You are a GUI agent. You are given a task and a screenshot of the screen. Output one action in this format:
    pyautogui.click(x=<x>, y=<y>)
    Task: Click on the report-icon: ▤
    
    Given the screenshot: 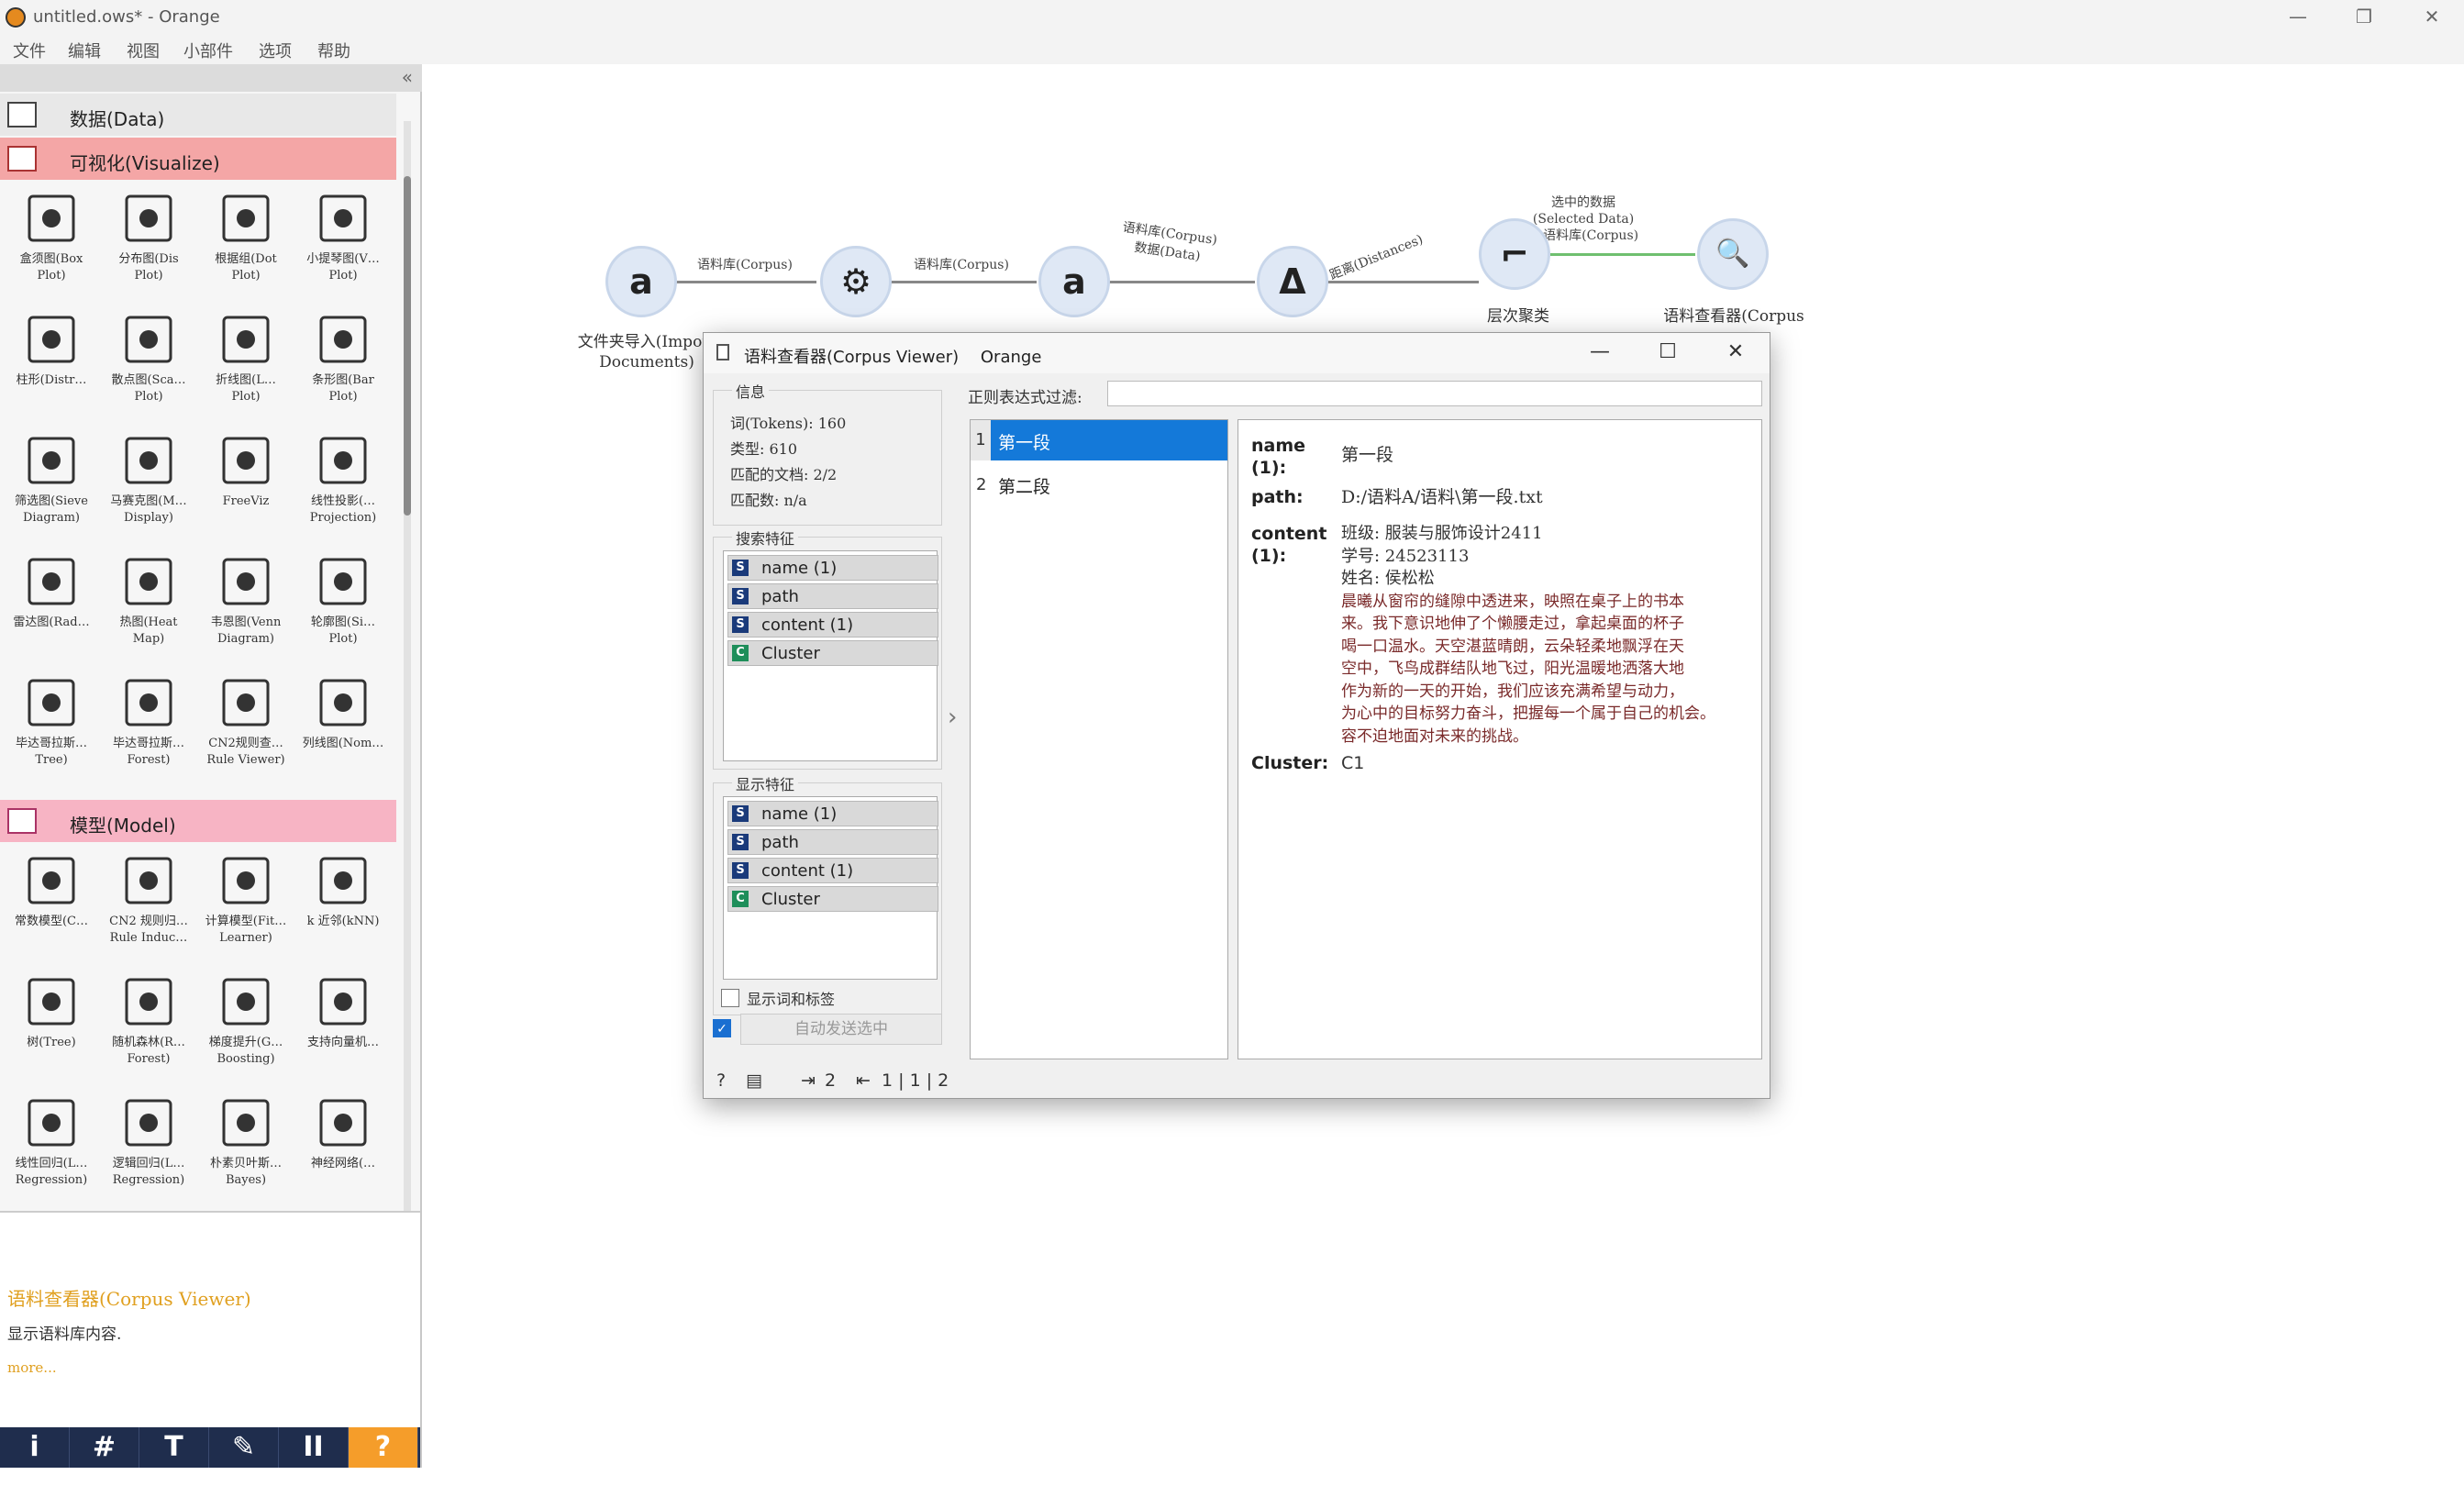 What is the action you would take?
    pyautogui.click(x=754, y=1081)
    